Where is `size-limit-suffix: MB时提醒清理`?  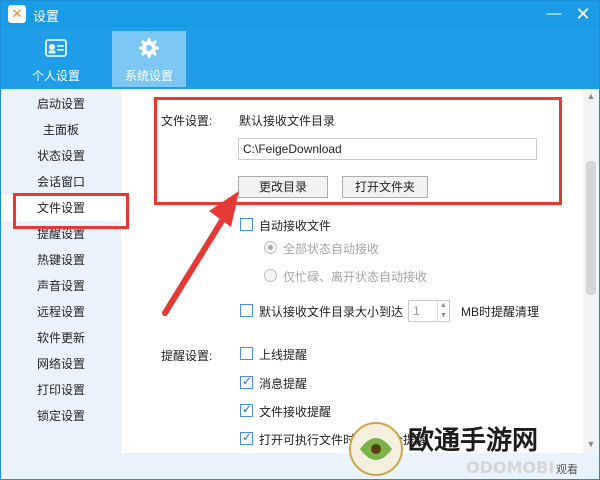 size-limit-suffix: MB时提醒清理 is located at coordinates (500, 312).